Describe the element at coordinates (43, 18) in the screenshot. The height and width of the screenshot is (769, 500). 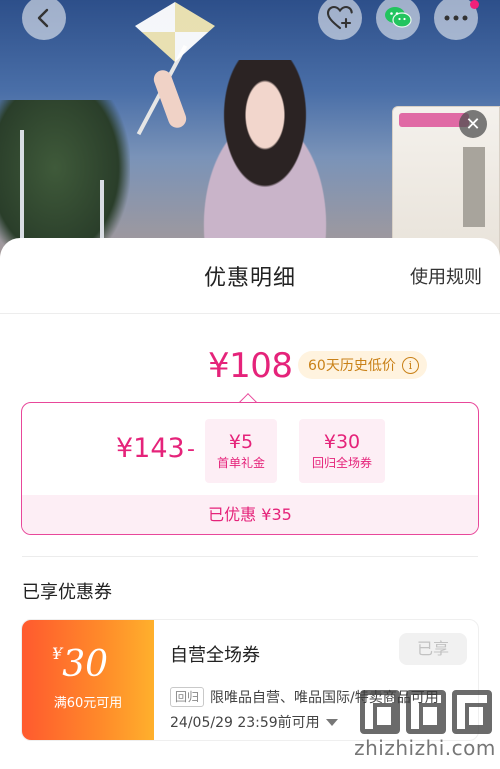
I see `chevron-left-icon` at that location.